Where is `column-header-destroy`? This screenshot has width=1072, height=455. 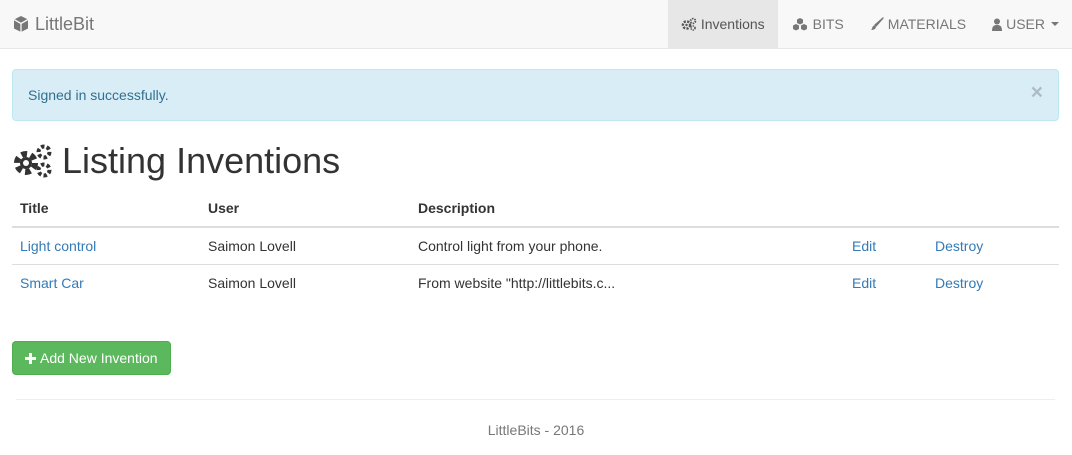 column-header-destroy is located at coordinates (993, 209).